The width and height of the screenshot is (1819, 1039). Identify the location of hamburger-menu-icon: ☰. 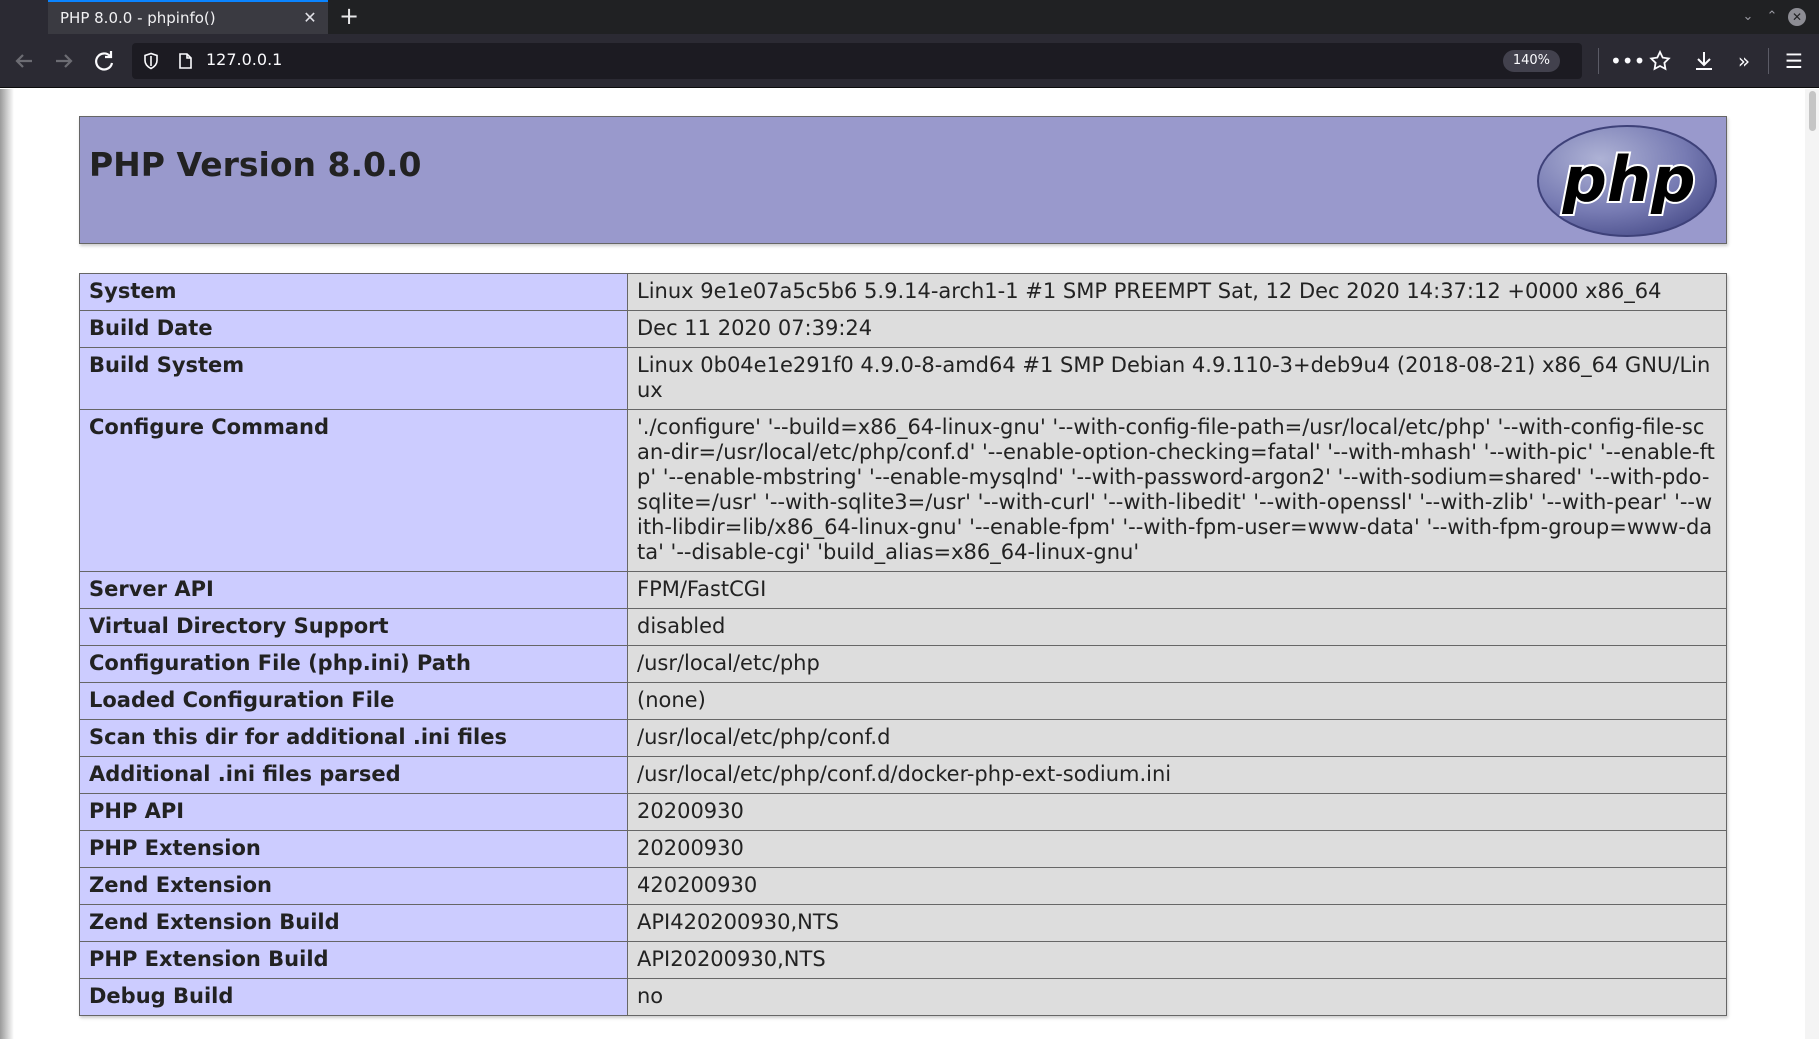
(1794, 61).